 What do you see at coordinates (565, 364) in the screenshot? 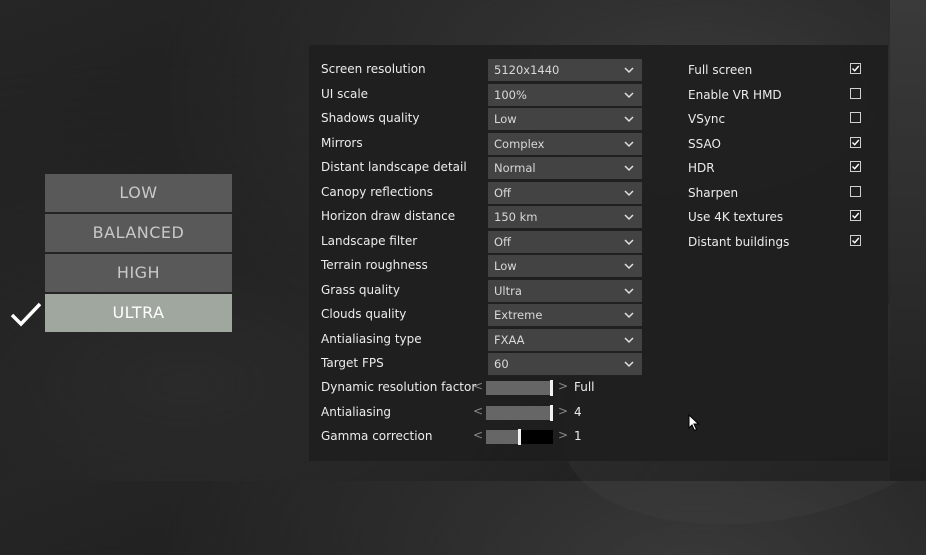
I see `setting-dropdown: 60` at bounding box center [565, 364].